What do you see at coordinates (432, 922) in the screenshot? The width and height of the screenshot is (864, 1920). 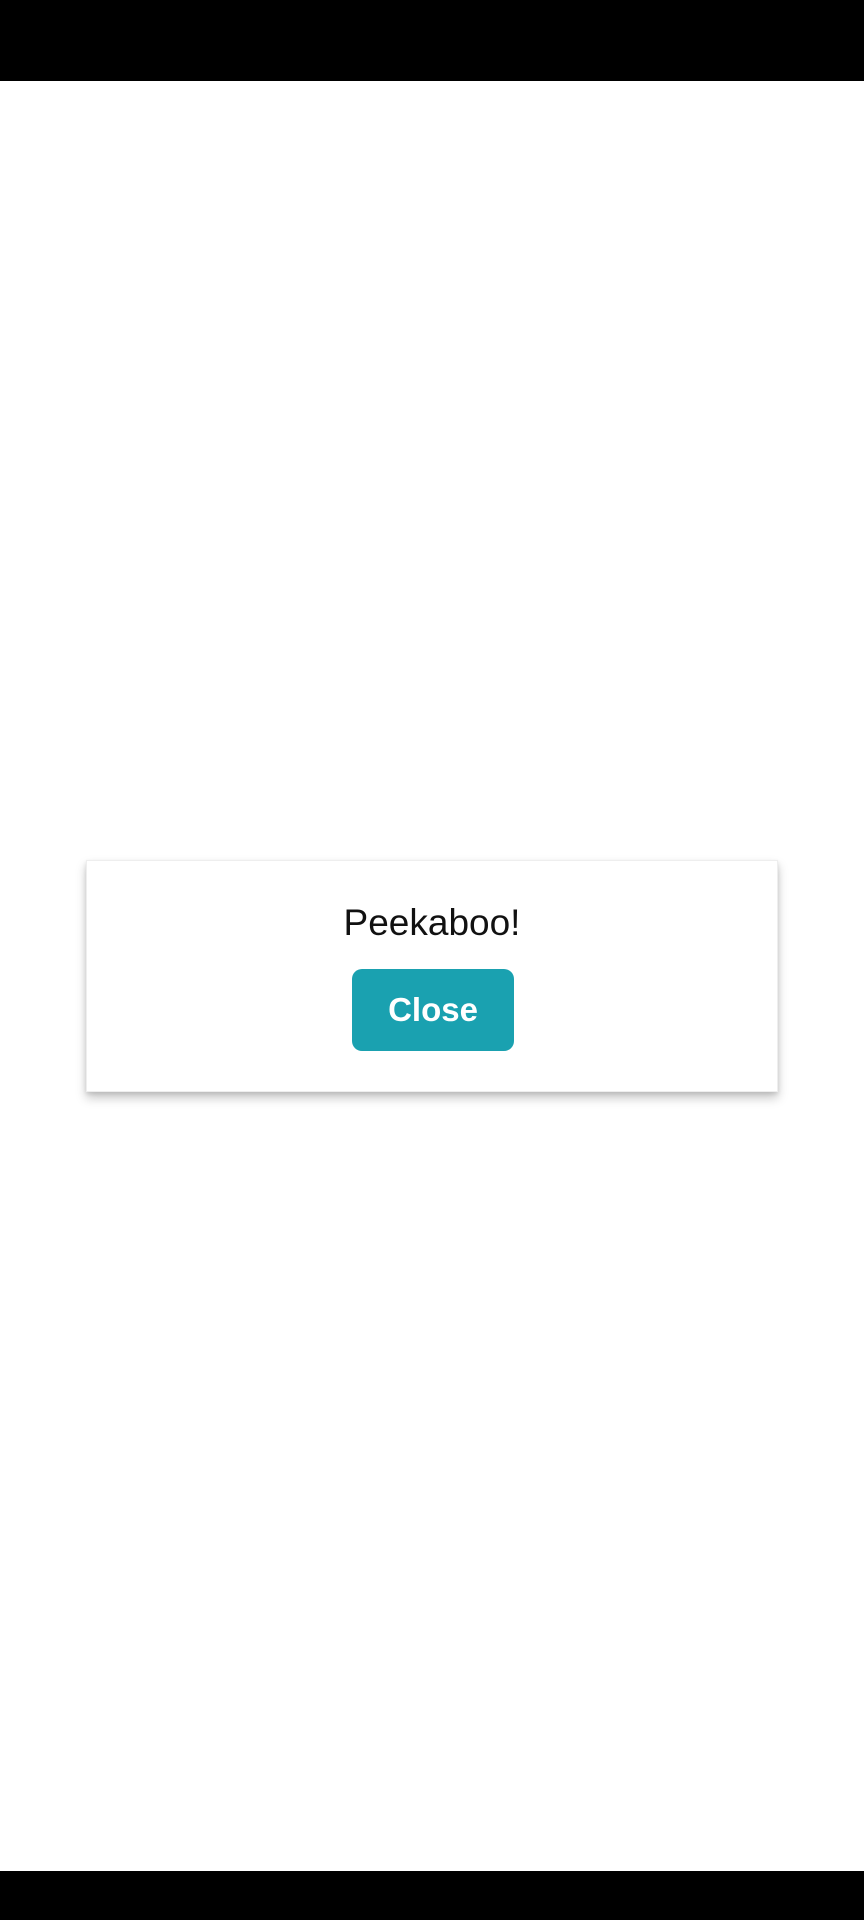 I see `dialog-message: Peekaboo!` at bounding box center [432, 922].